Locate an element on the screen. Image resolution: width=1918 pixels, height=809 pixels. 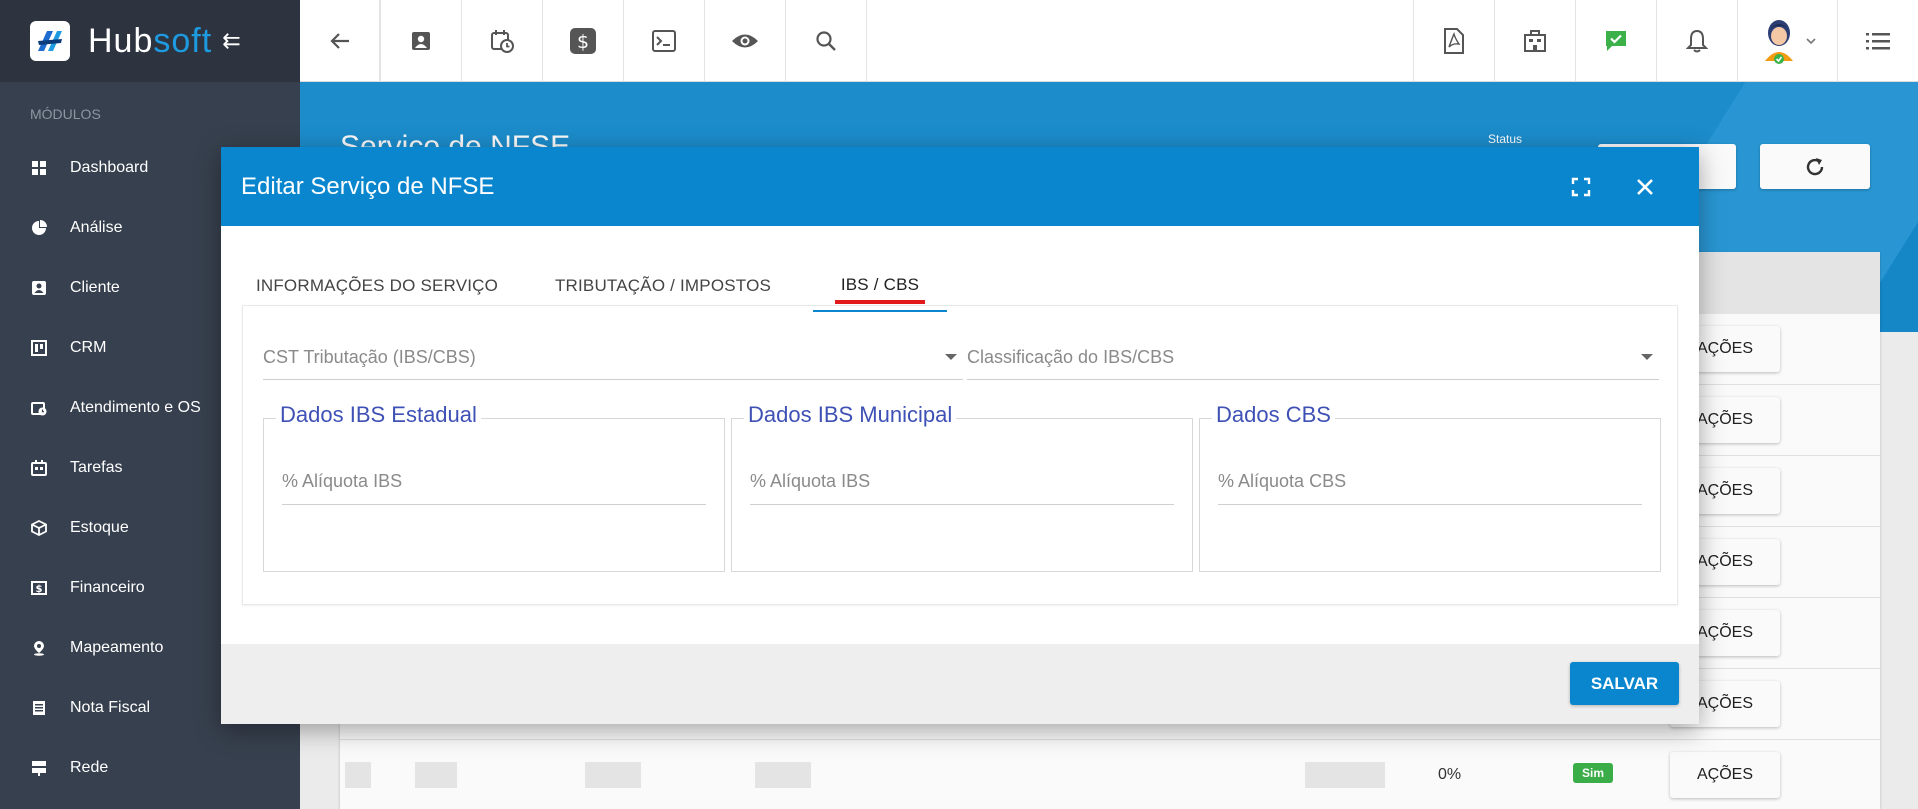
close-modal-button is located at coordinates (1645, 187).